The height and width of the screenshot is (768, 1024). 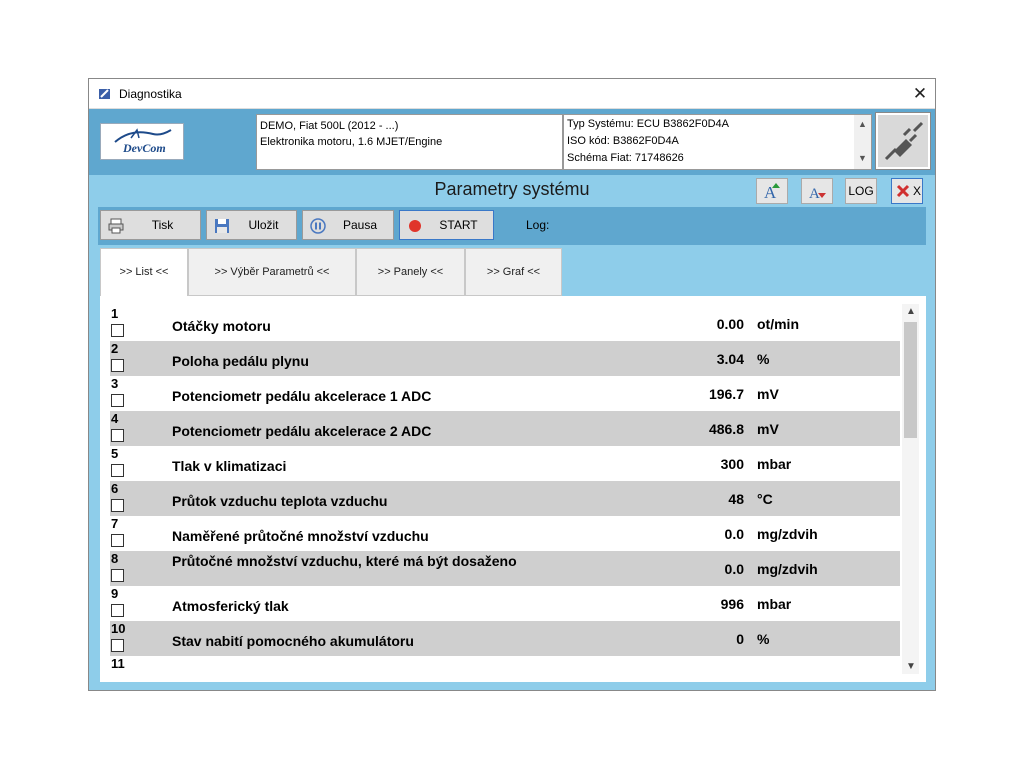 What do you see at coordinates (512, 226) in the screenshot?
I see `toolbar: Tisk Uložit Pausa START Log:` at bounding box center [512, 226].